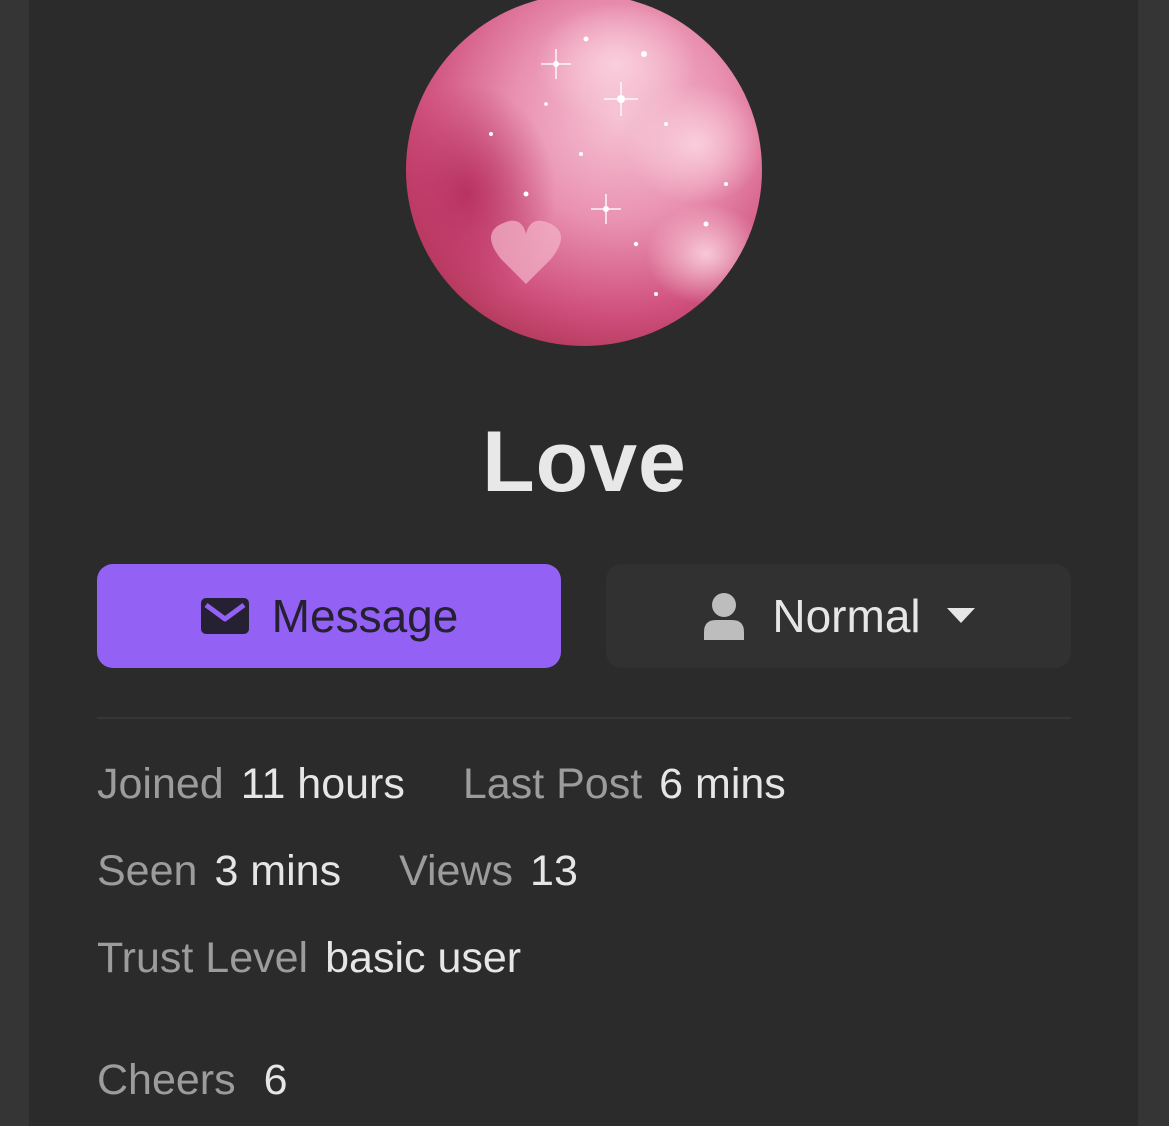 The image size is (1169, 1126). Describe the element at coordinates (724, 616) in the screenshot. I see `user-icon` at that location.